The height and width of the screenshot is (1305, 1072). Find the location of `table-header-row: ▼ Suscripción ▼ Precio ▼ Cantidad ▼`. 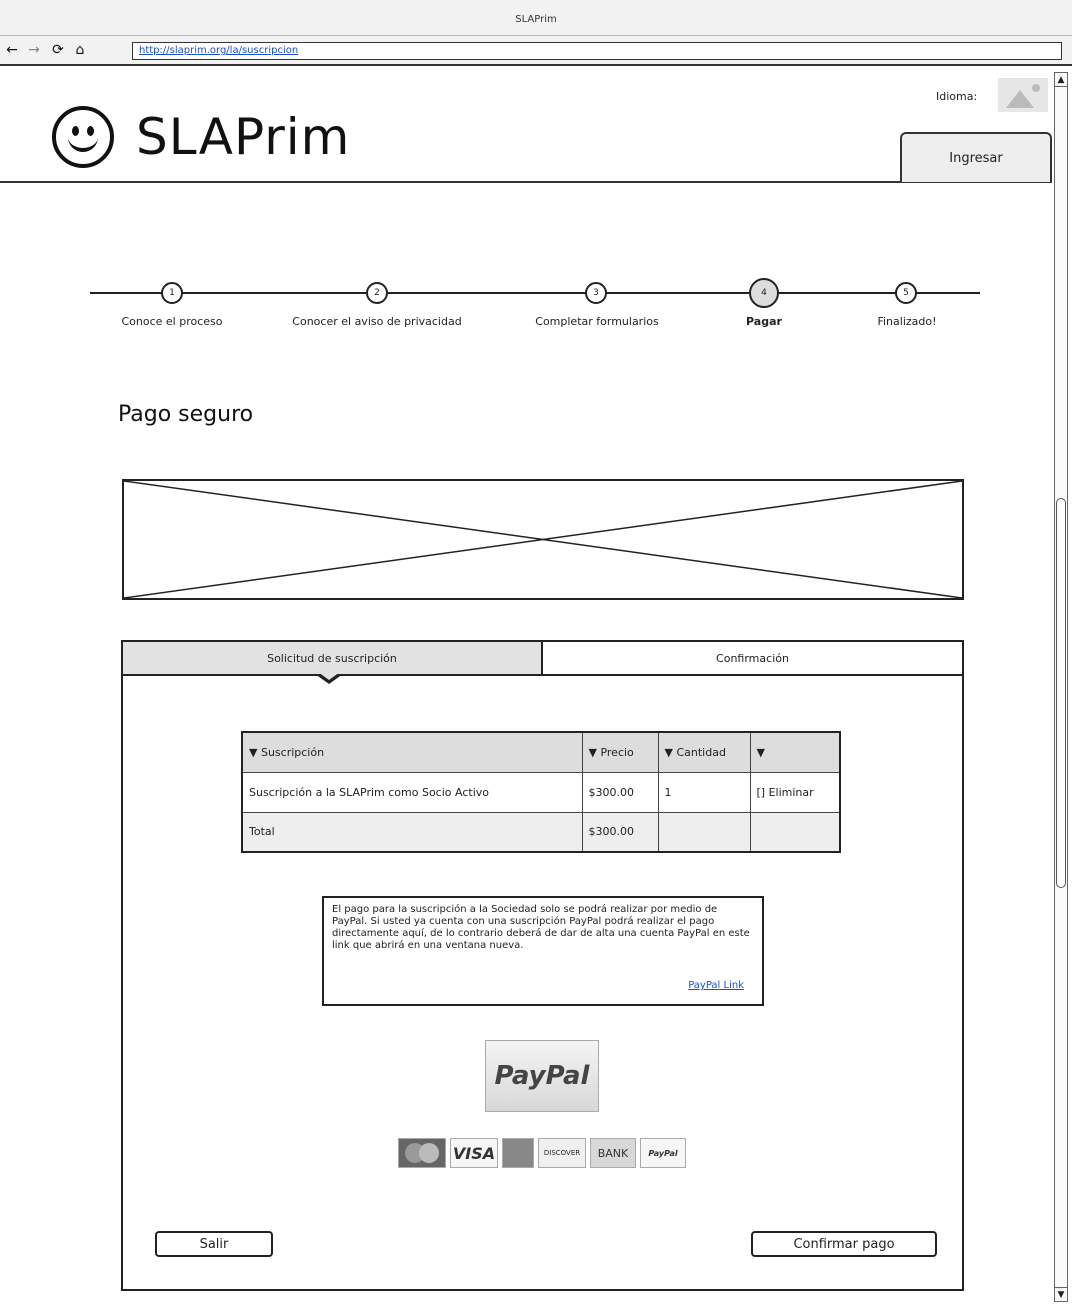

table-header-row: ▼ Suscripción ▼ Precio ▼ Cantidad ▼ is located at coordinates (541, 752).